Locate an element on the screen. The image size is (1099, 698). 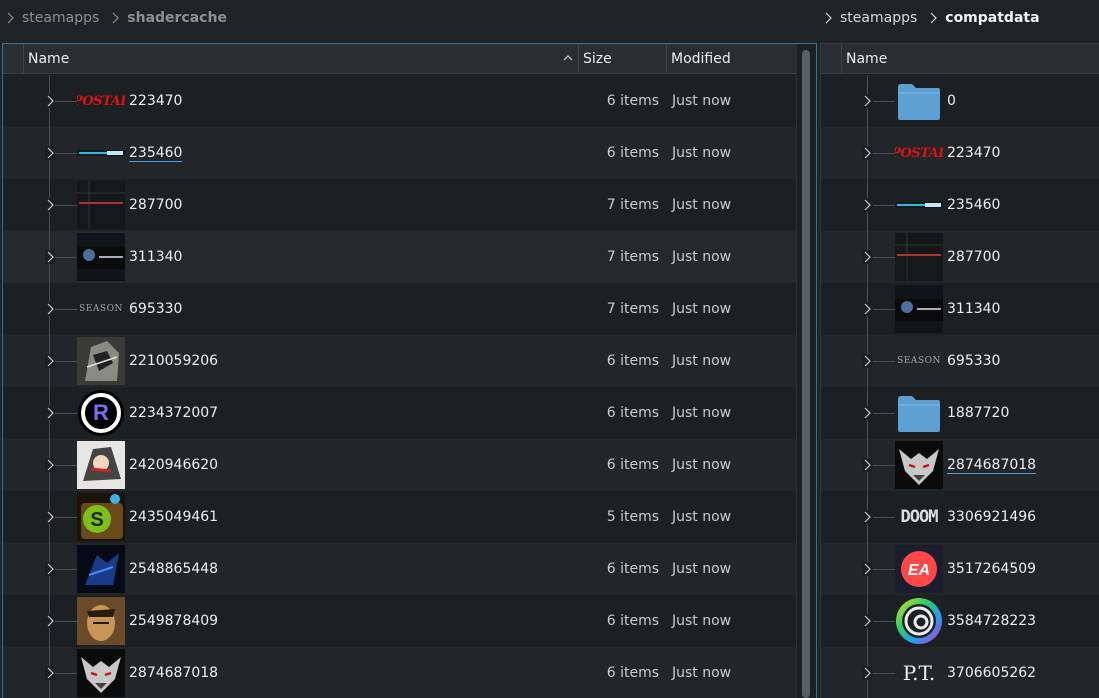
anime-character-icon is located at coordinates (101, 465).